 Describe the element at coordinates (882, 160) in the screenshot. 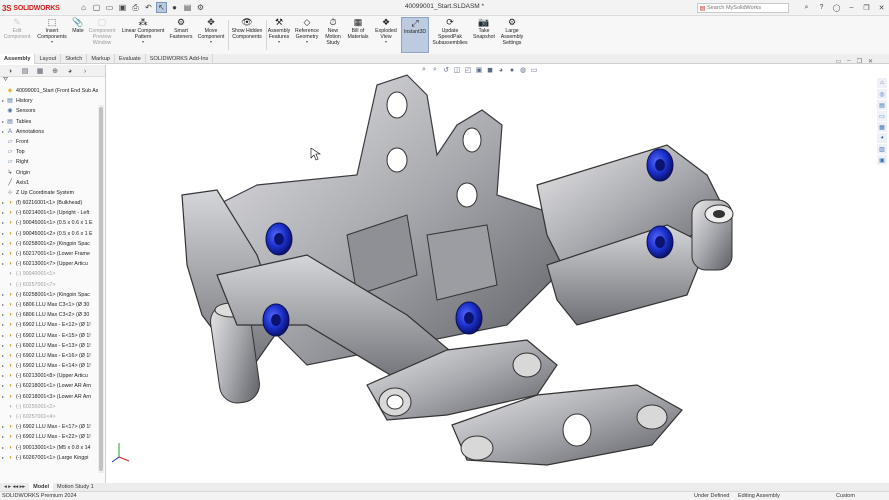

I see `forum-icon: ▣` at that location.